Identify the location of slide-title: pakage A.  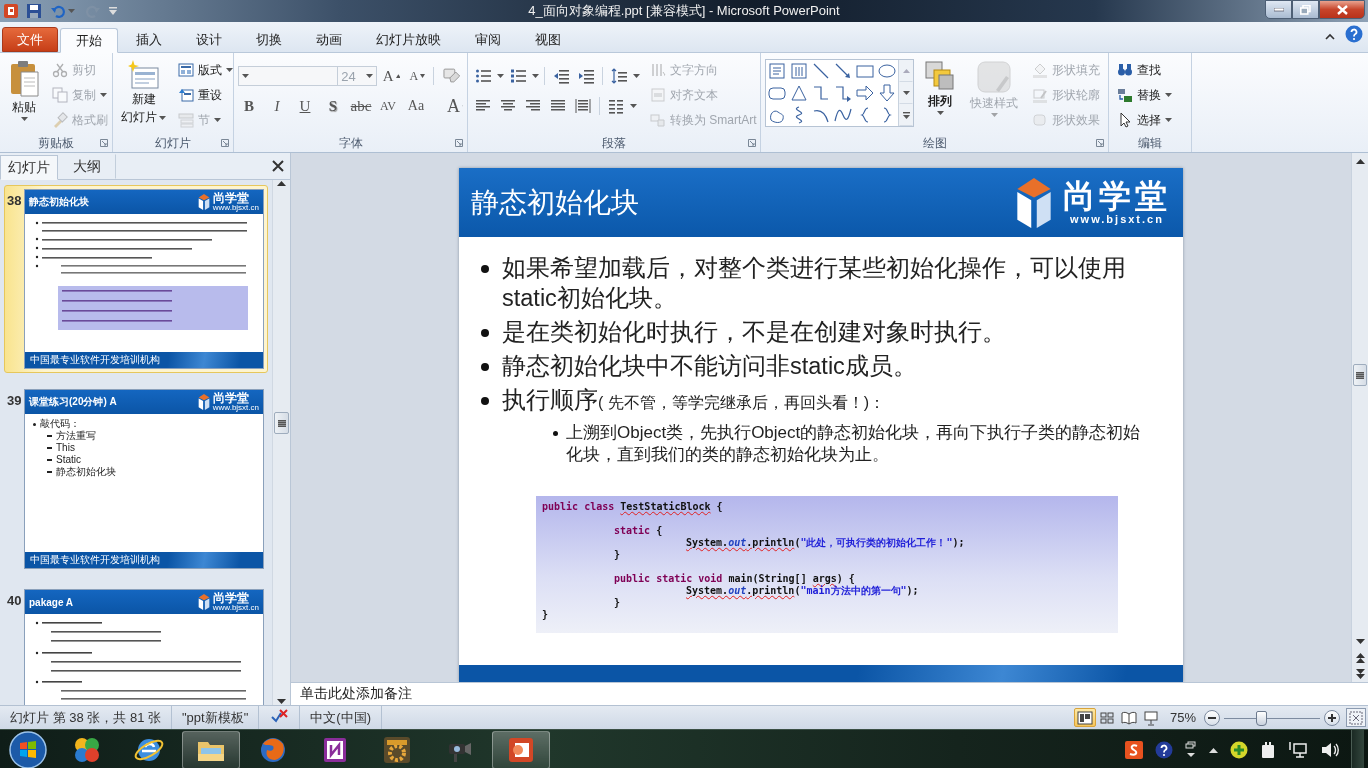
(51, 602).